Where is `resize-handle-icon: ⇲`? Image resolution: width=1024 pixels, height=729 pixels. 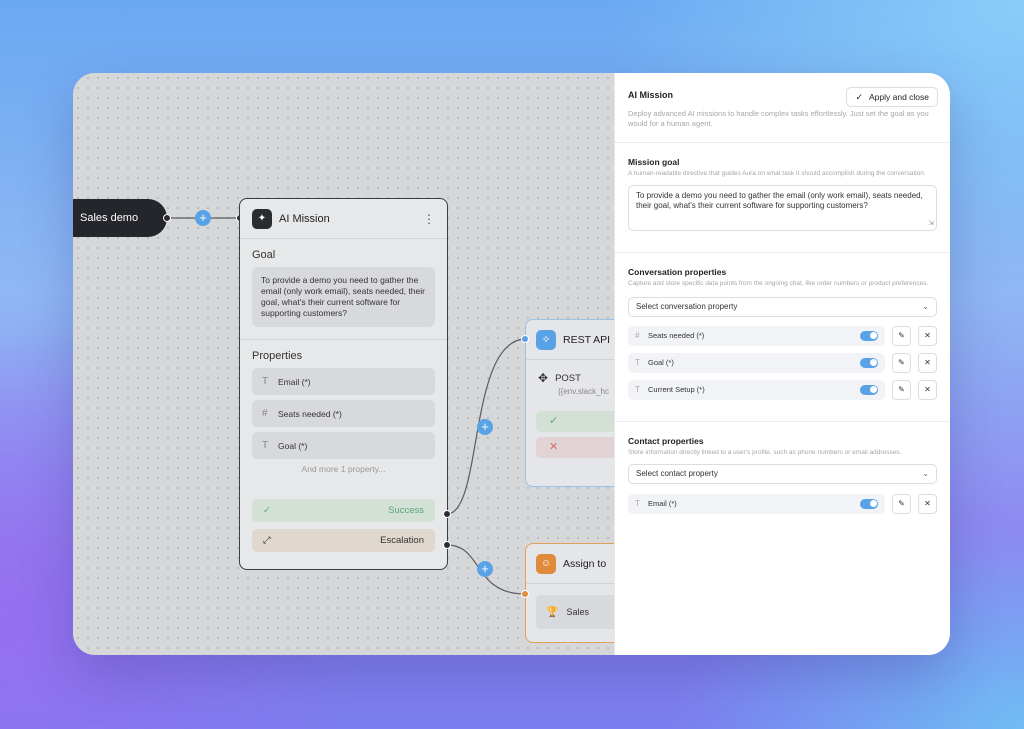
resize-handle-icon: ⇲ is located at coordinates (931, 224).